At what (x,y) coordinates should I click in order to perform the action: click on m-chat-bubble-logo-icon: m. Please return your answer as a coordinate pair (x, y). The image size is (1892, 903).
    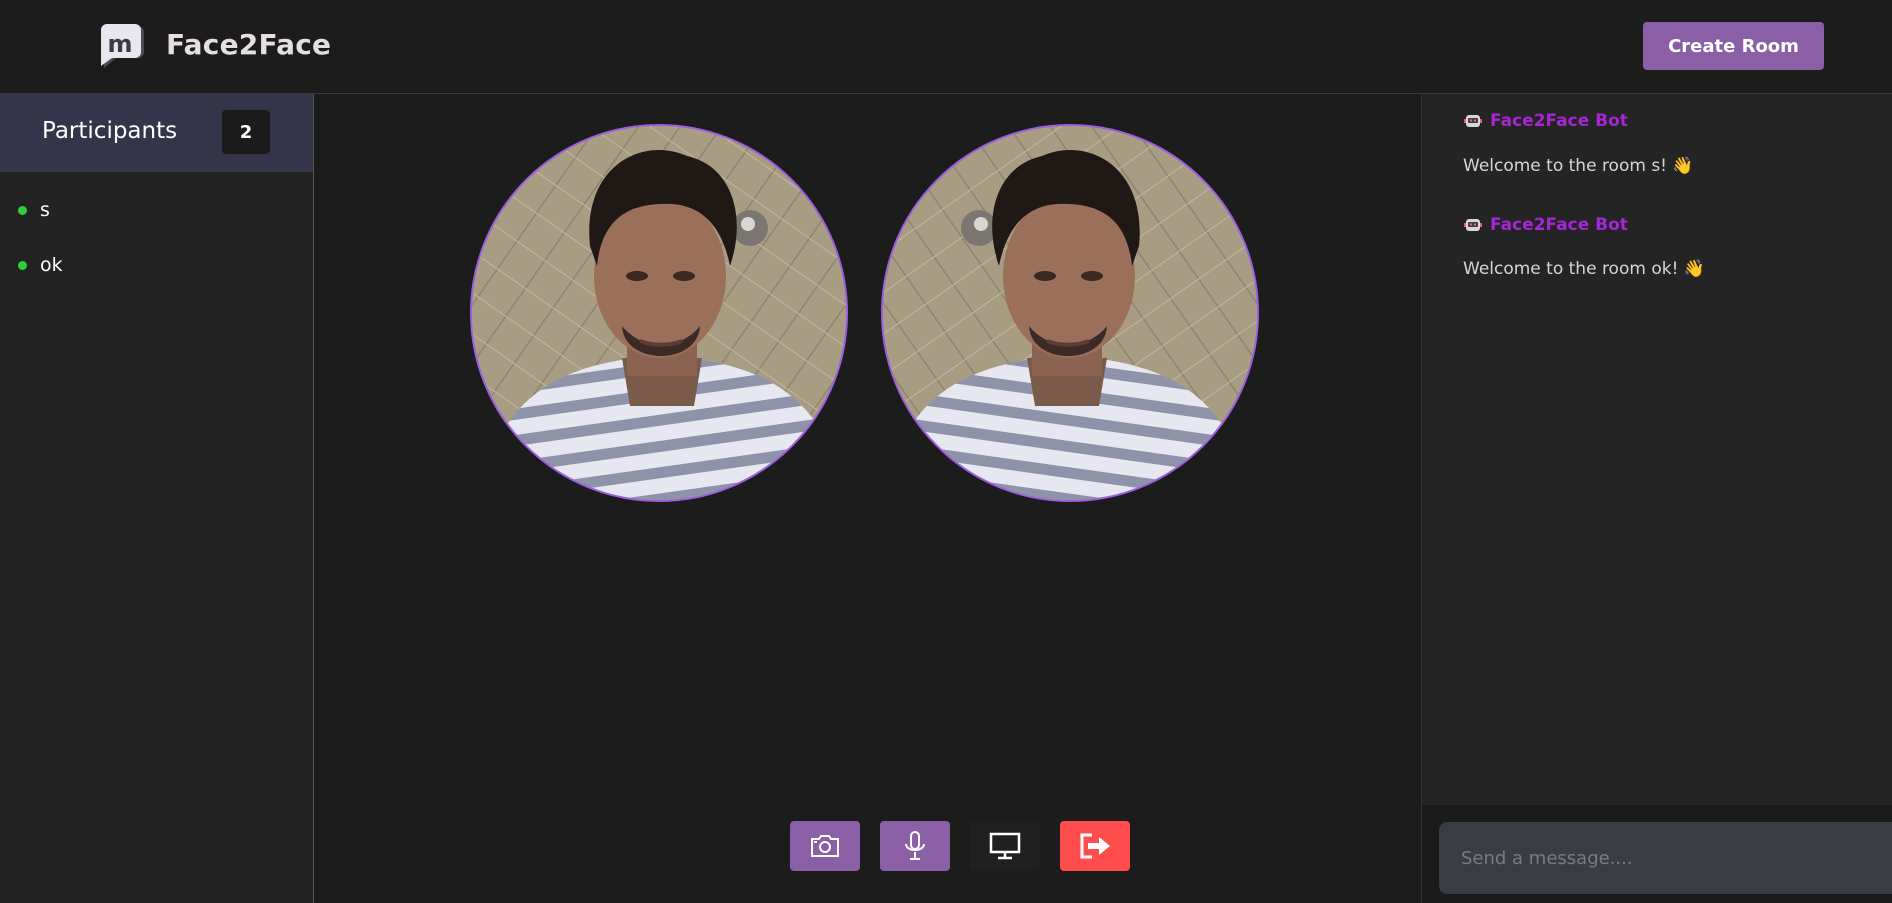
    Looking at the image, I should click on (121, 46).